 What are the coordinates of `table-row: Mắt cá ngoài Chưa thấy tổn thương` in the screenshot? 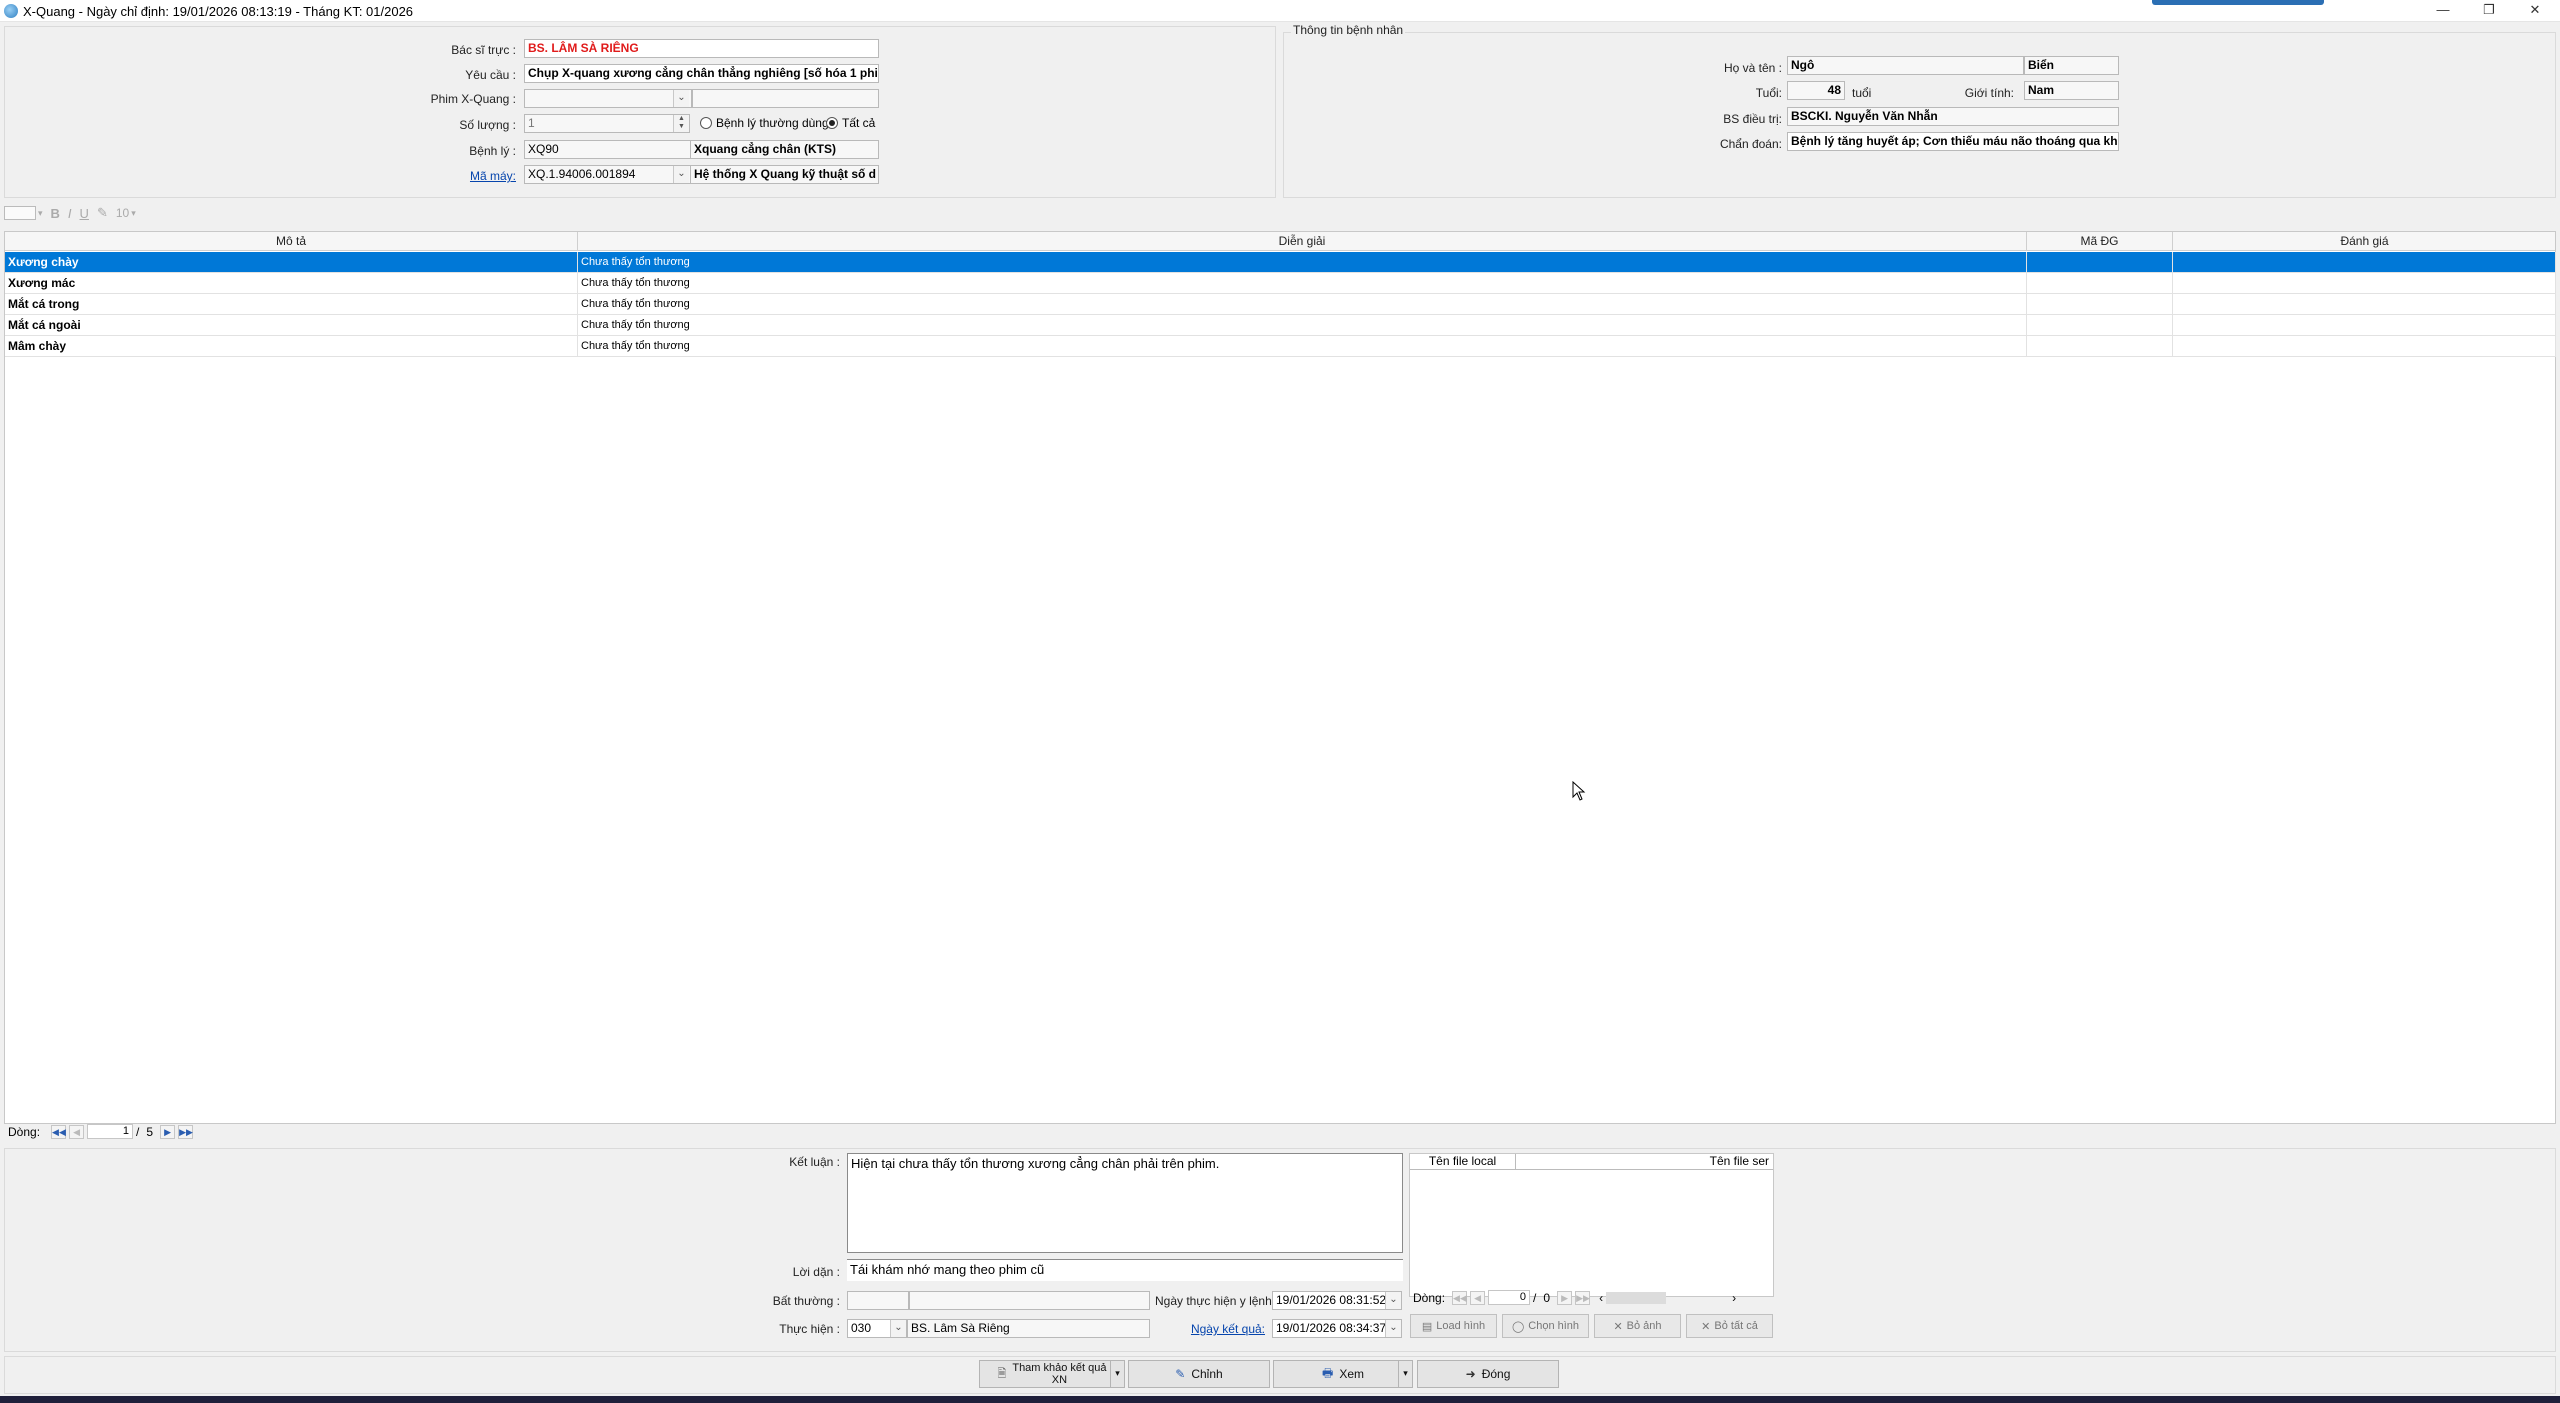 It's located at (1280, 325).